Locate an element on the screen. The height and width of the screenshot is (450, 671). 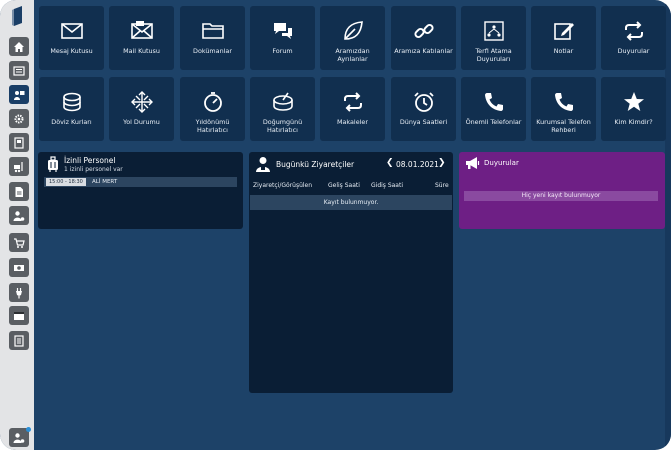
sidebar-item-forklift is located at coordinates (19, 166).